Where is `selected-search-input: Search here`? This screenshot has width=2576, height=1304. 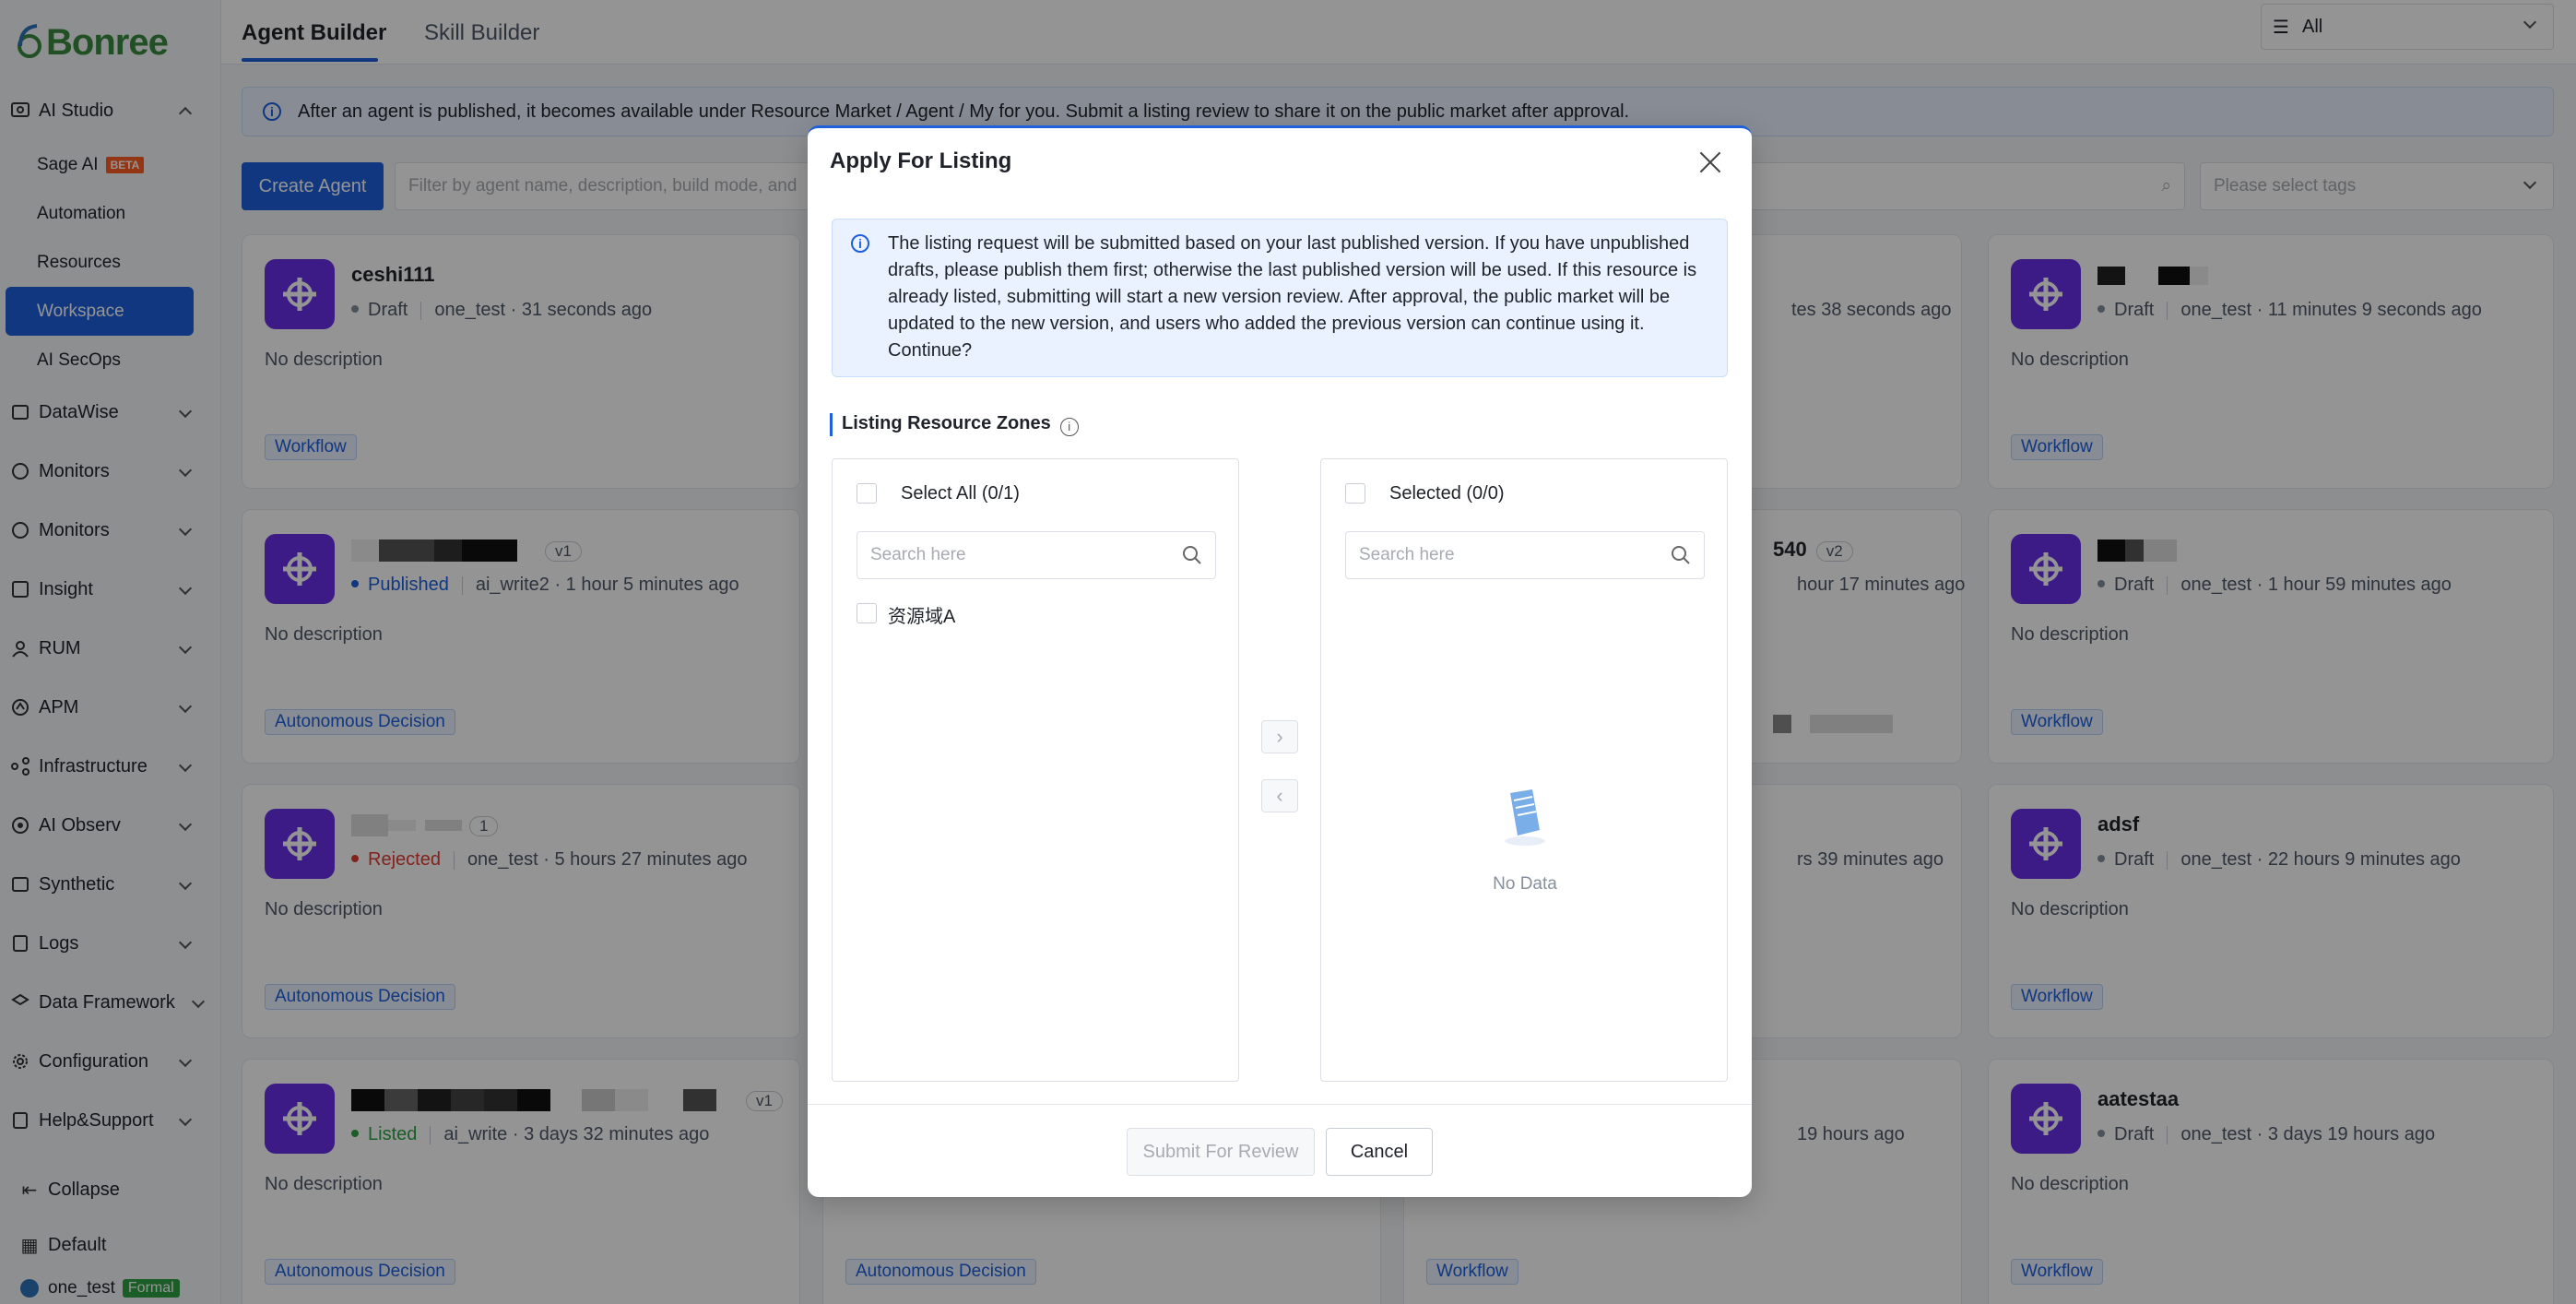 selected-search-input: Search here is located at coordinates (1525, 555).